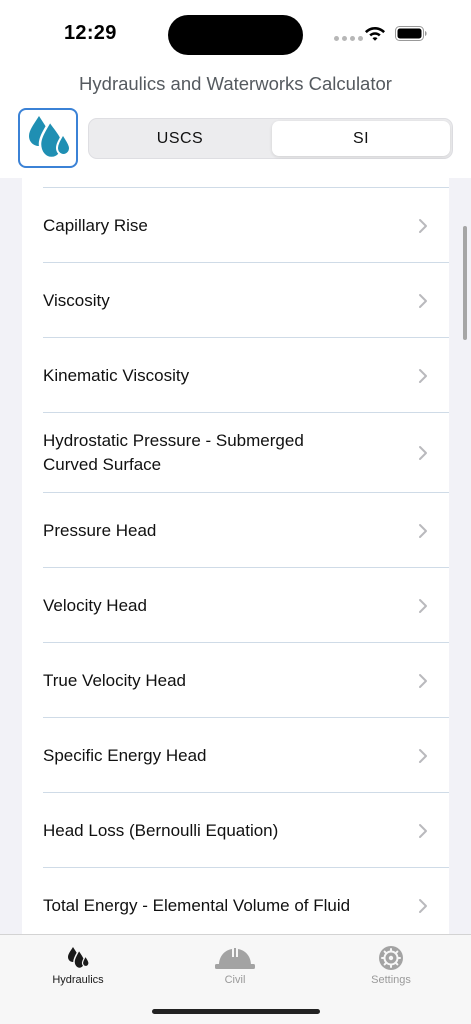 This screenshot has height=1024, width=471. I want to click on list-item-velocity-head: Velocity Head, so click(235, 605).